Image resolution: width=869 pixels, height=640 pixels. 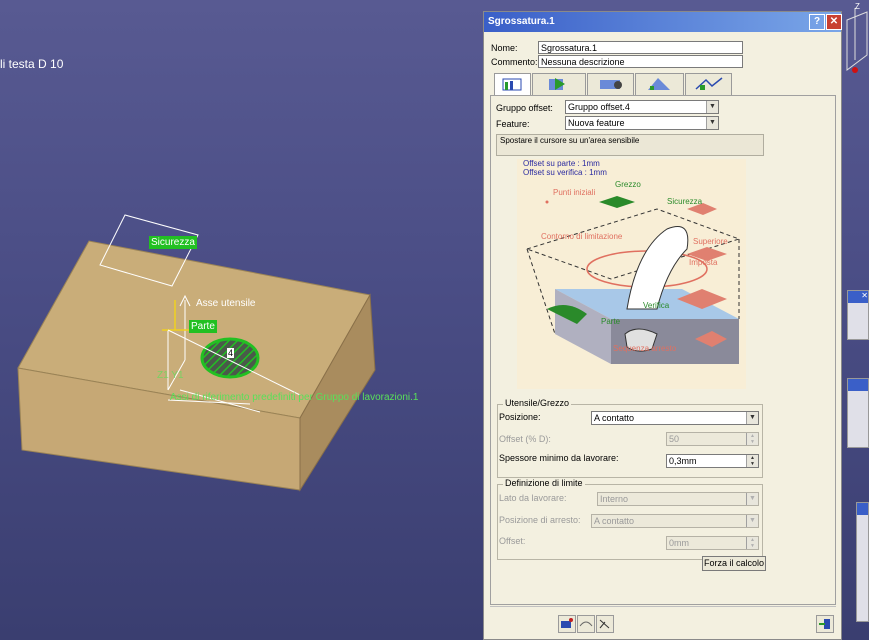 I want to click on sicurezza-hotspot: Sicurezza, so click(x=684, y=201).